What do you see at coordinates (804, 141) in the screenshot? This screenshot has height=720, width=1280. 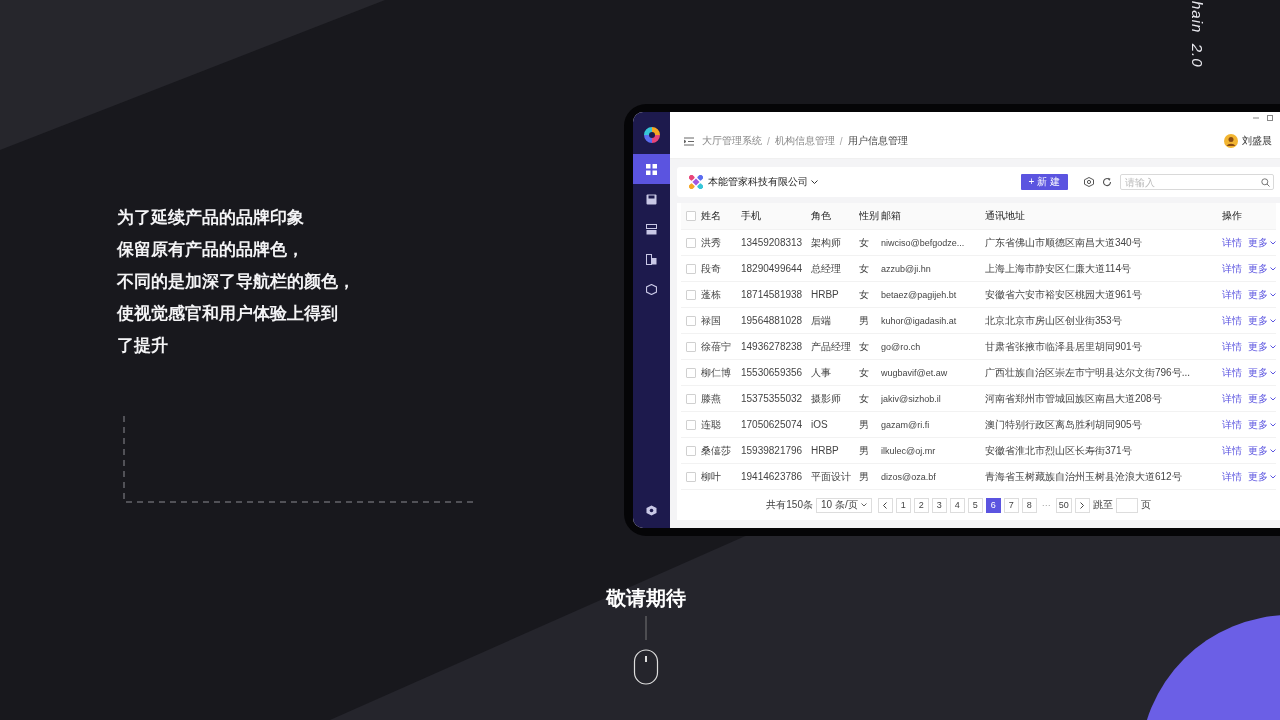 I see `breadcrumb-item: 机构信息管理` at bounding box center [804, 141].